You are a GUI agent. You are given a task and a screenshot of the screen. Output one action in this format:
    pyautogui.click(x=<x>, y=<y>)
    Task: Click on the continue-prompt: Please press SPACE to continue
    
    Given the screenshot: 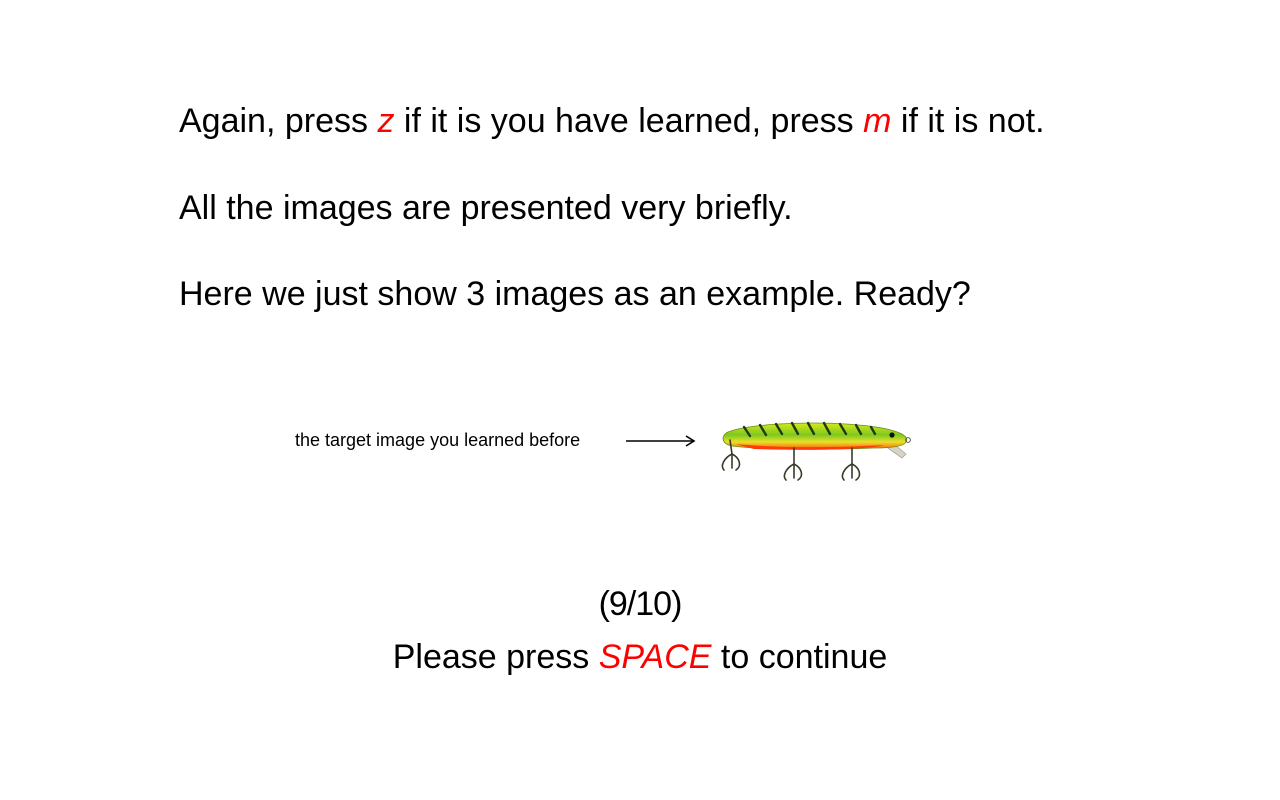 What is the action you would take?
    pyautogui.click(x=640, y=657)
    